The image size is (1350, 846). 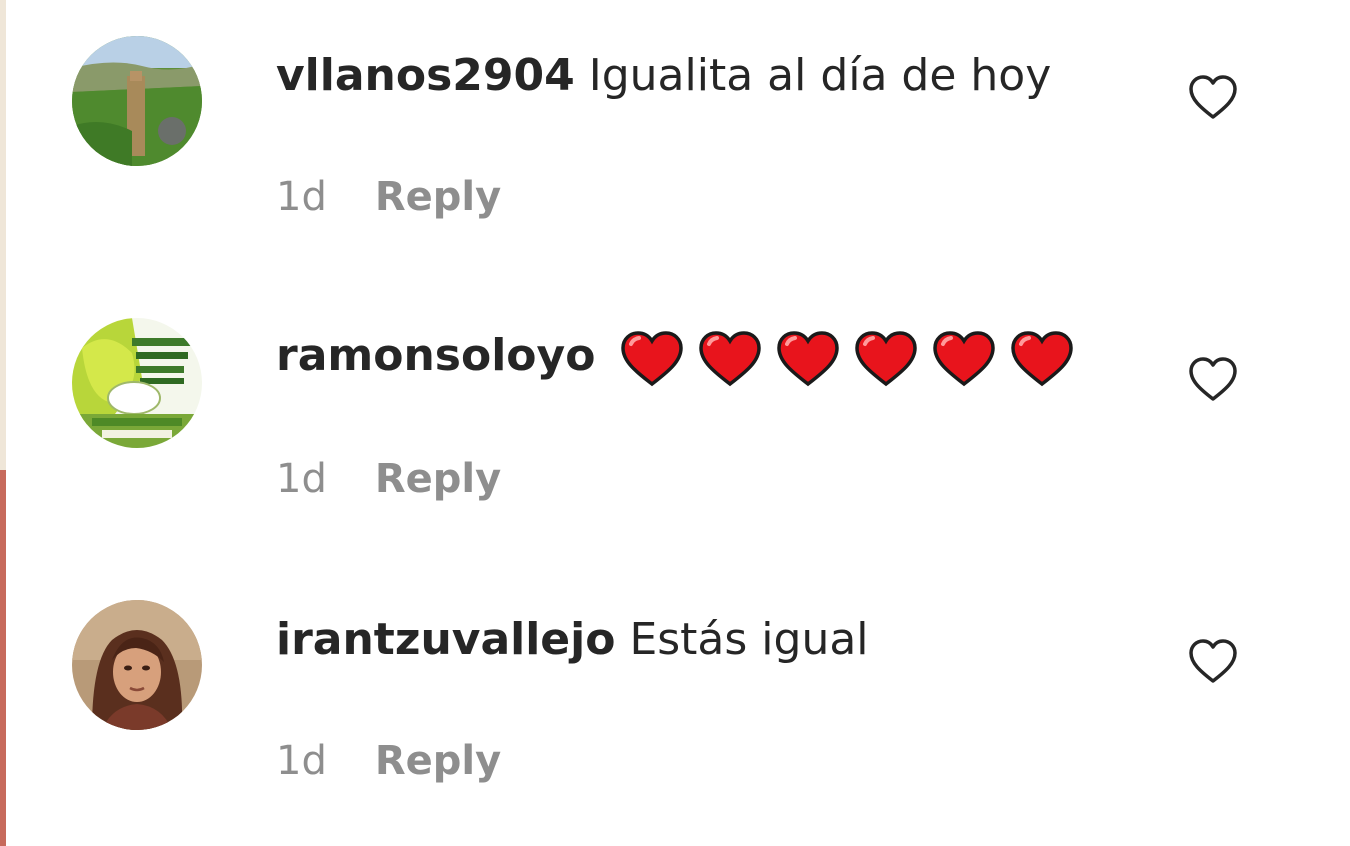 I want to click on comment-line: irantzuvallejo Estás igual, so click(x=572, y=640).